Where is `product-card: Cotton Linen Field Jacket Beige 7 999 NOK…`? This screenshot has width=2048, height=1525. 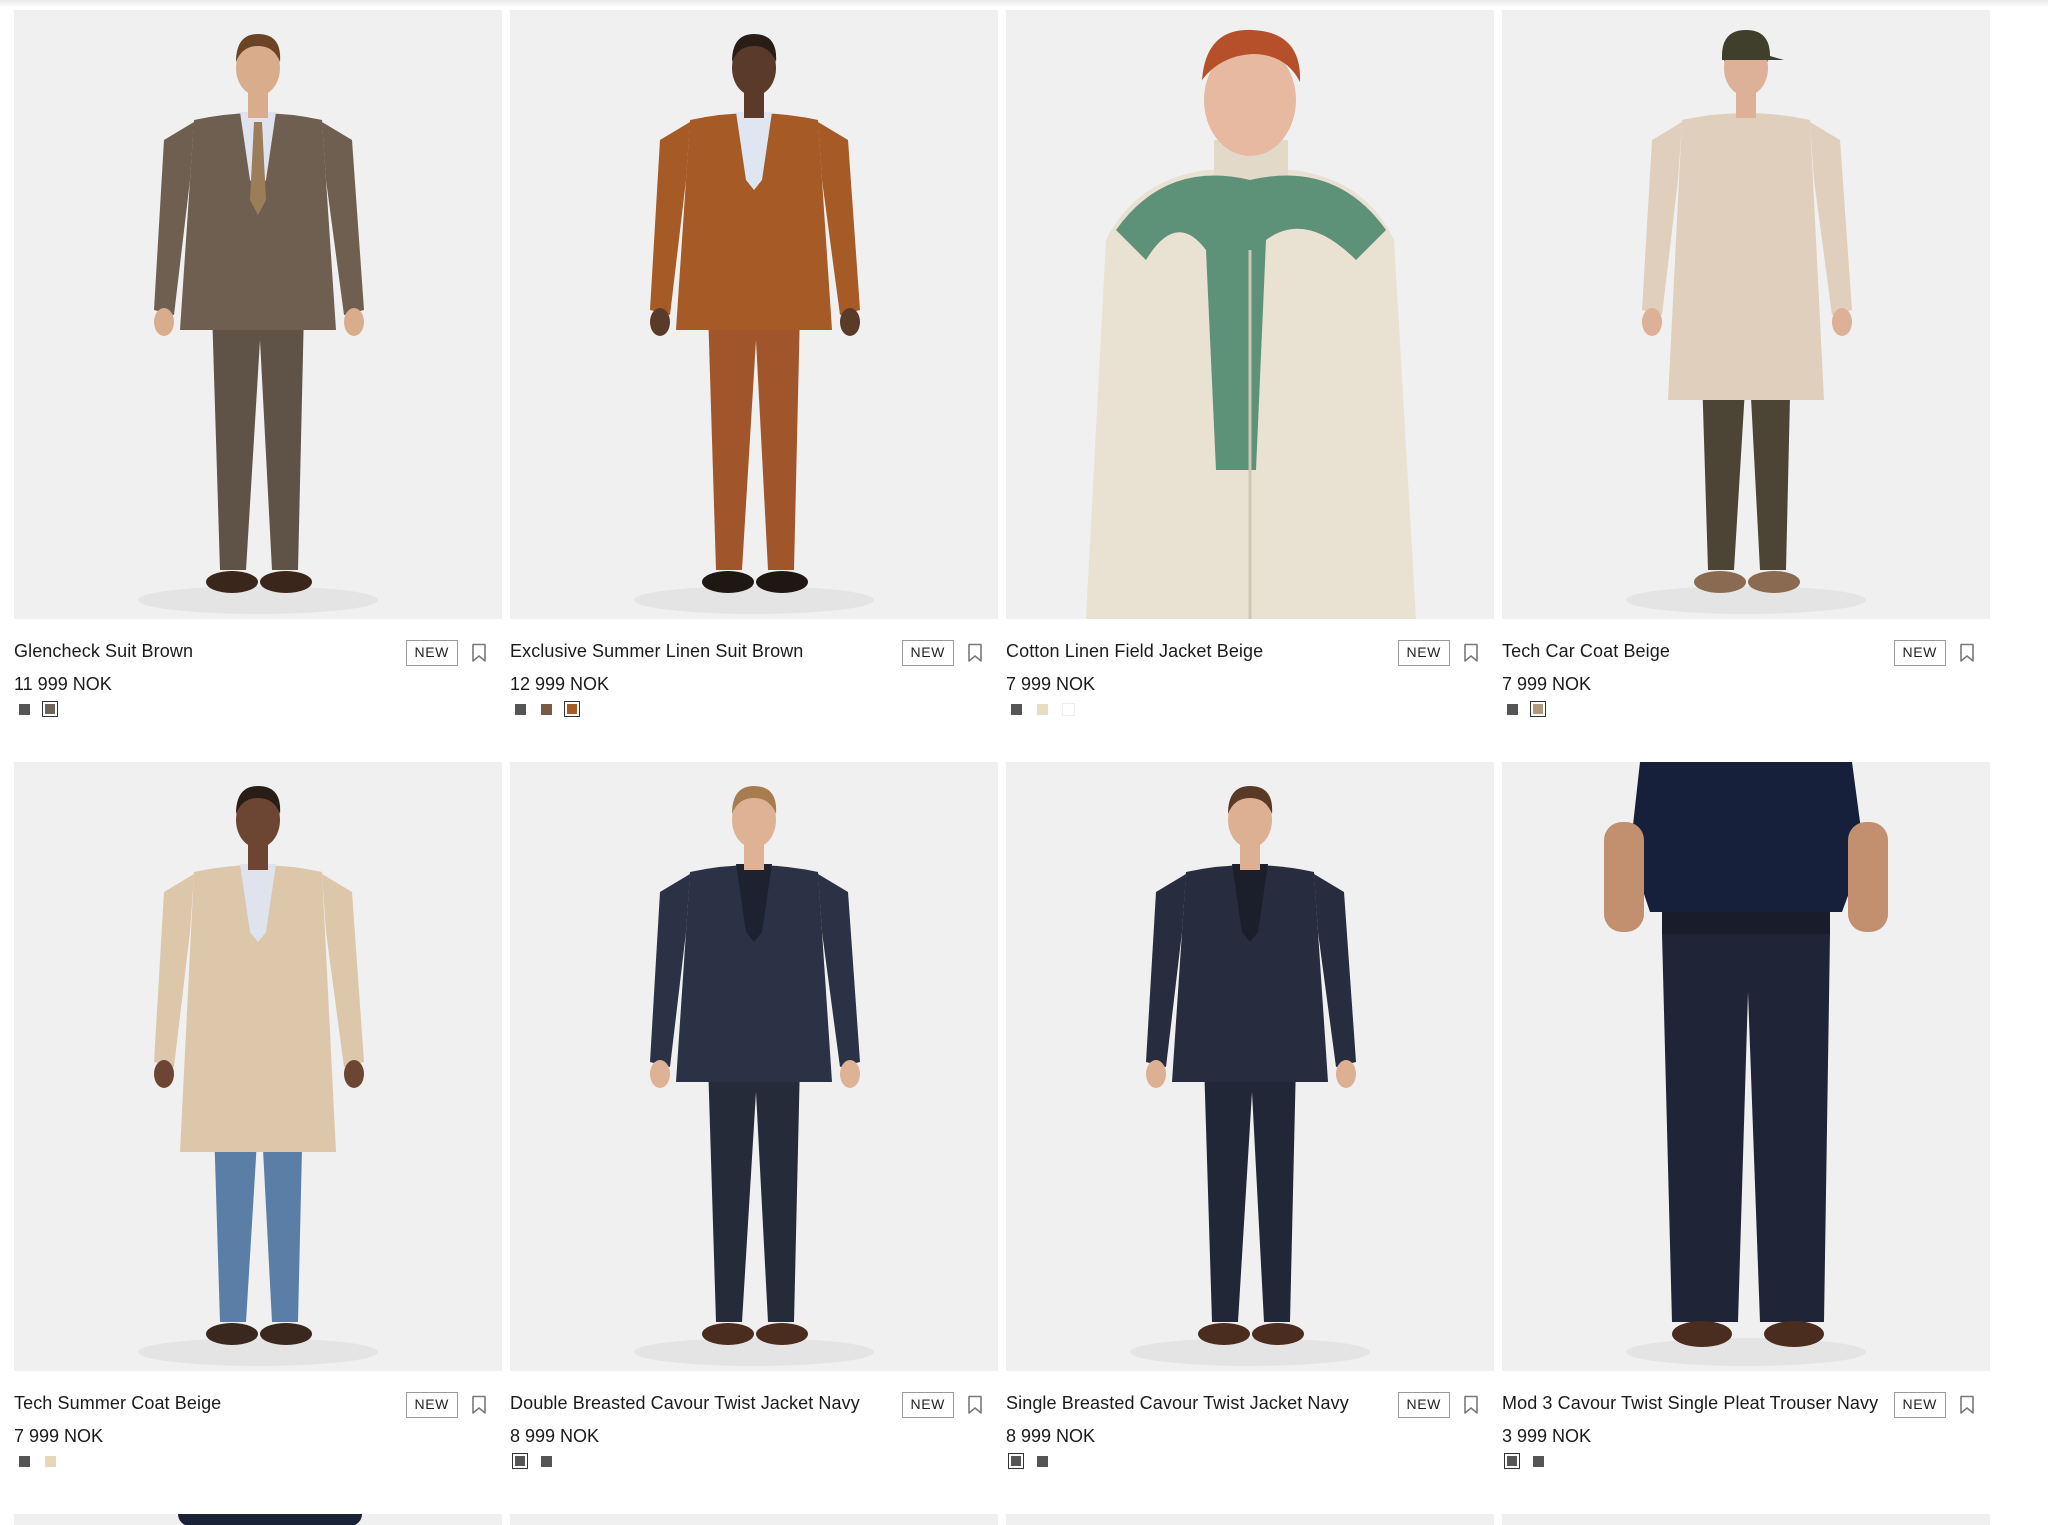 product-card: Cotton Linen Field Jacket Beige 7 999 NOK… is located at coordinates (1250, 386).